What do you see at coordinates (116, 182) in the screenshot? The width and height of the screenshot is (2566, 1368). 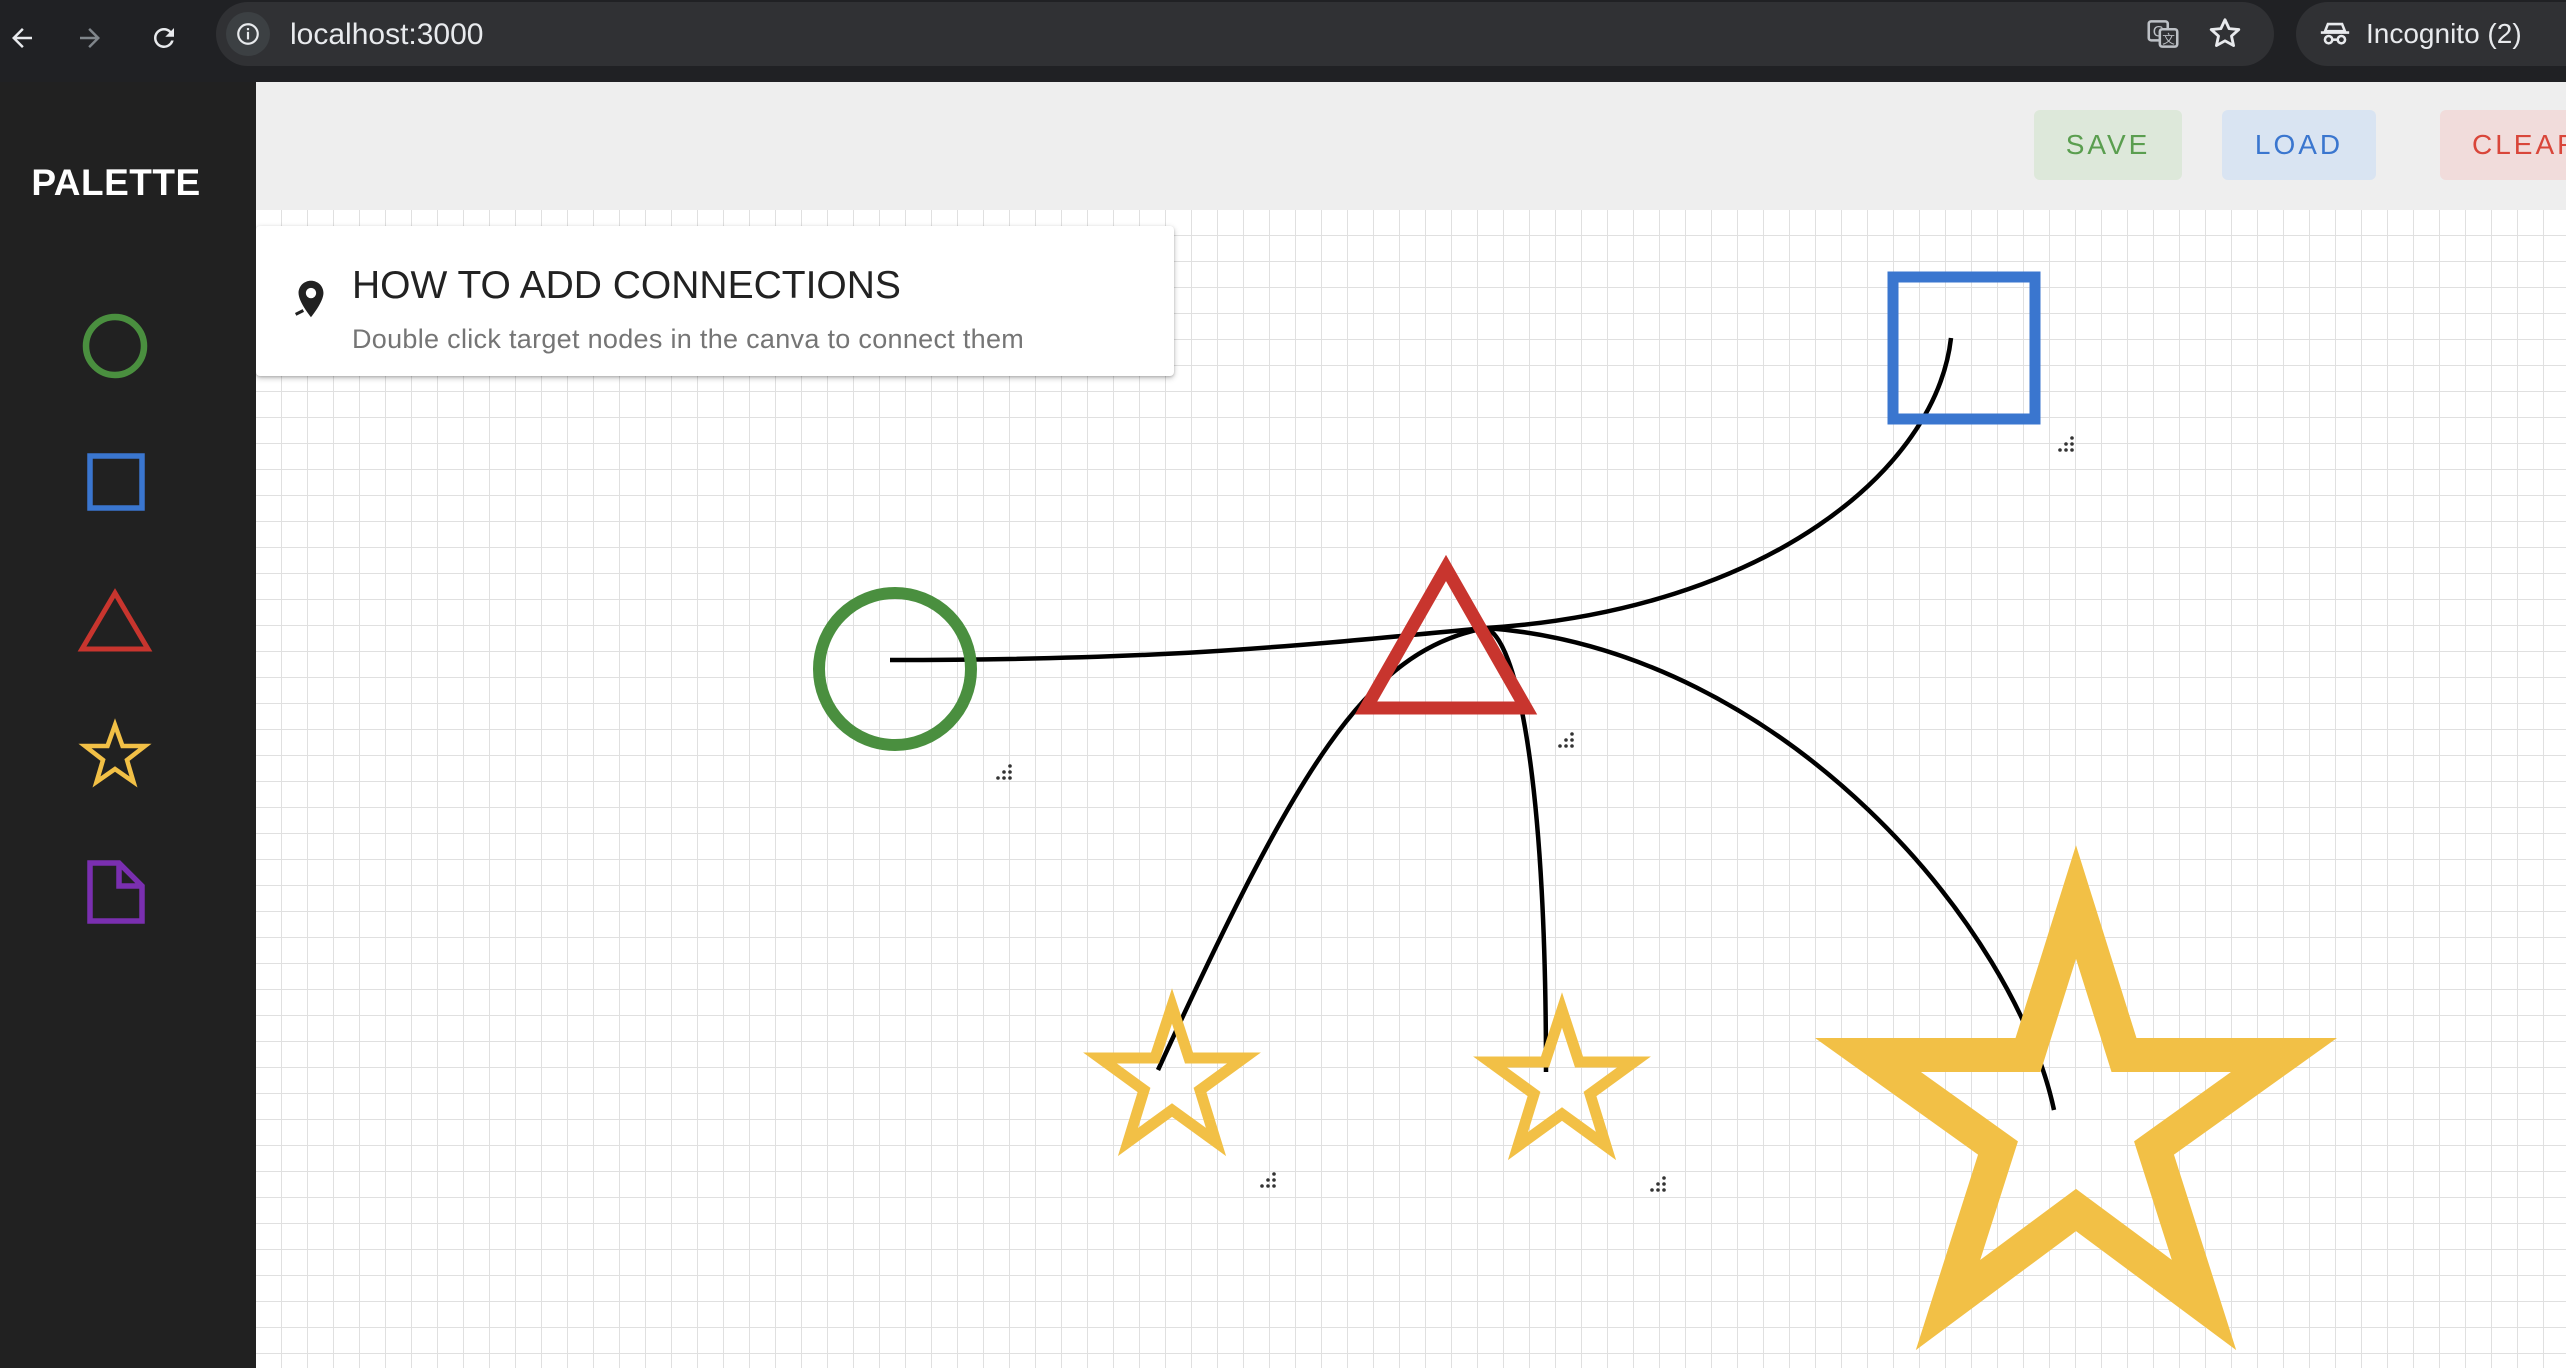 I see `palette-title: PALETTE` at bounding box center [116, 182].